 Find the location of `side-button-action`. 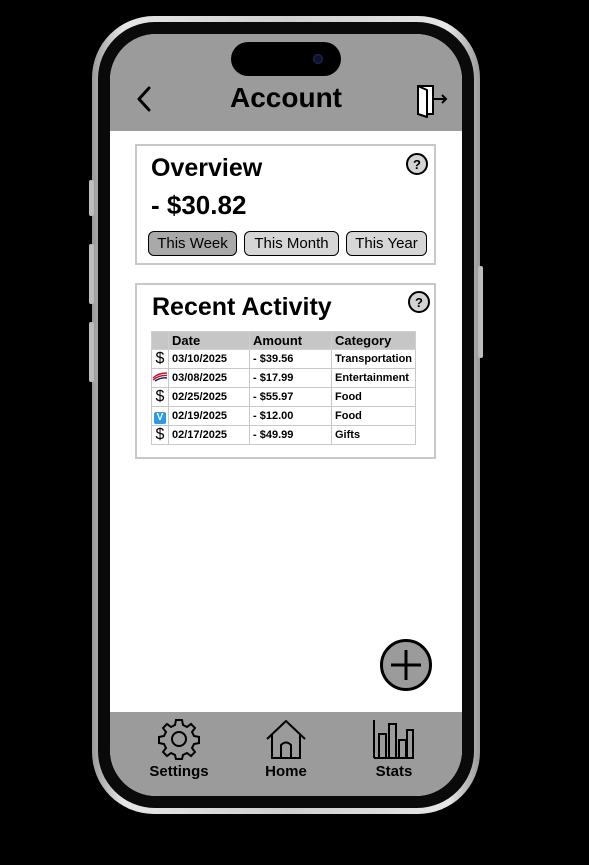

side-button-action is located at coordinates (91, 198).